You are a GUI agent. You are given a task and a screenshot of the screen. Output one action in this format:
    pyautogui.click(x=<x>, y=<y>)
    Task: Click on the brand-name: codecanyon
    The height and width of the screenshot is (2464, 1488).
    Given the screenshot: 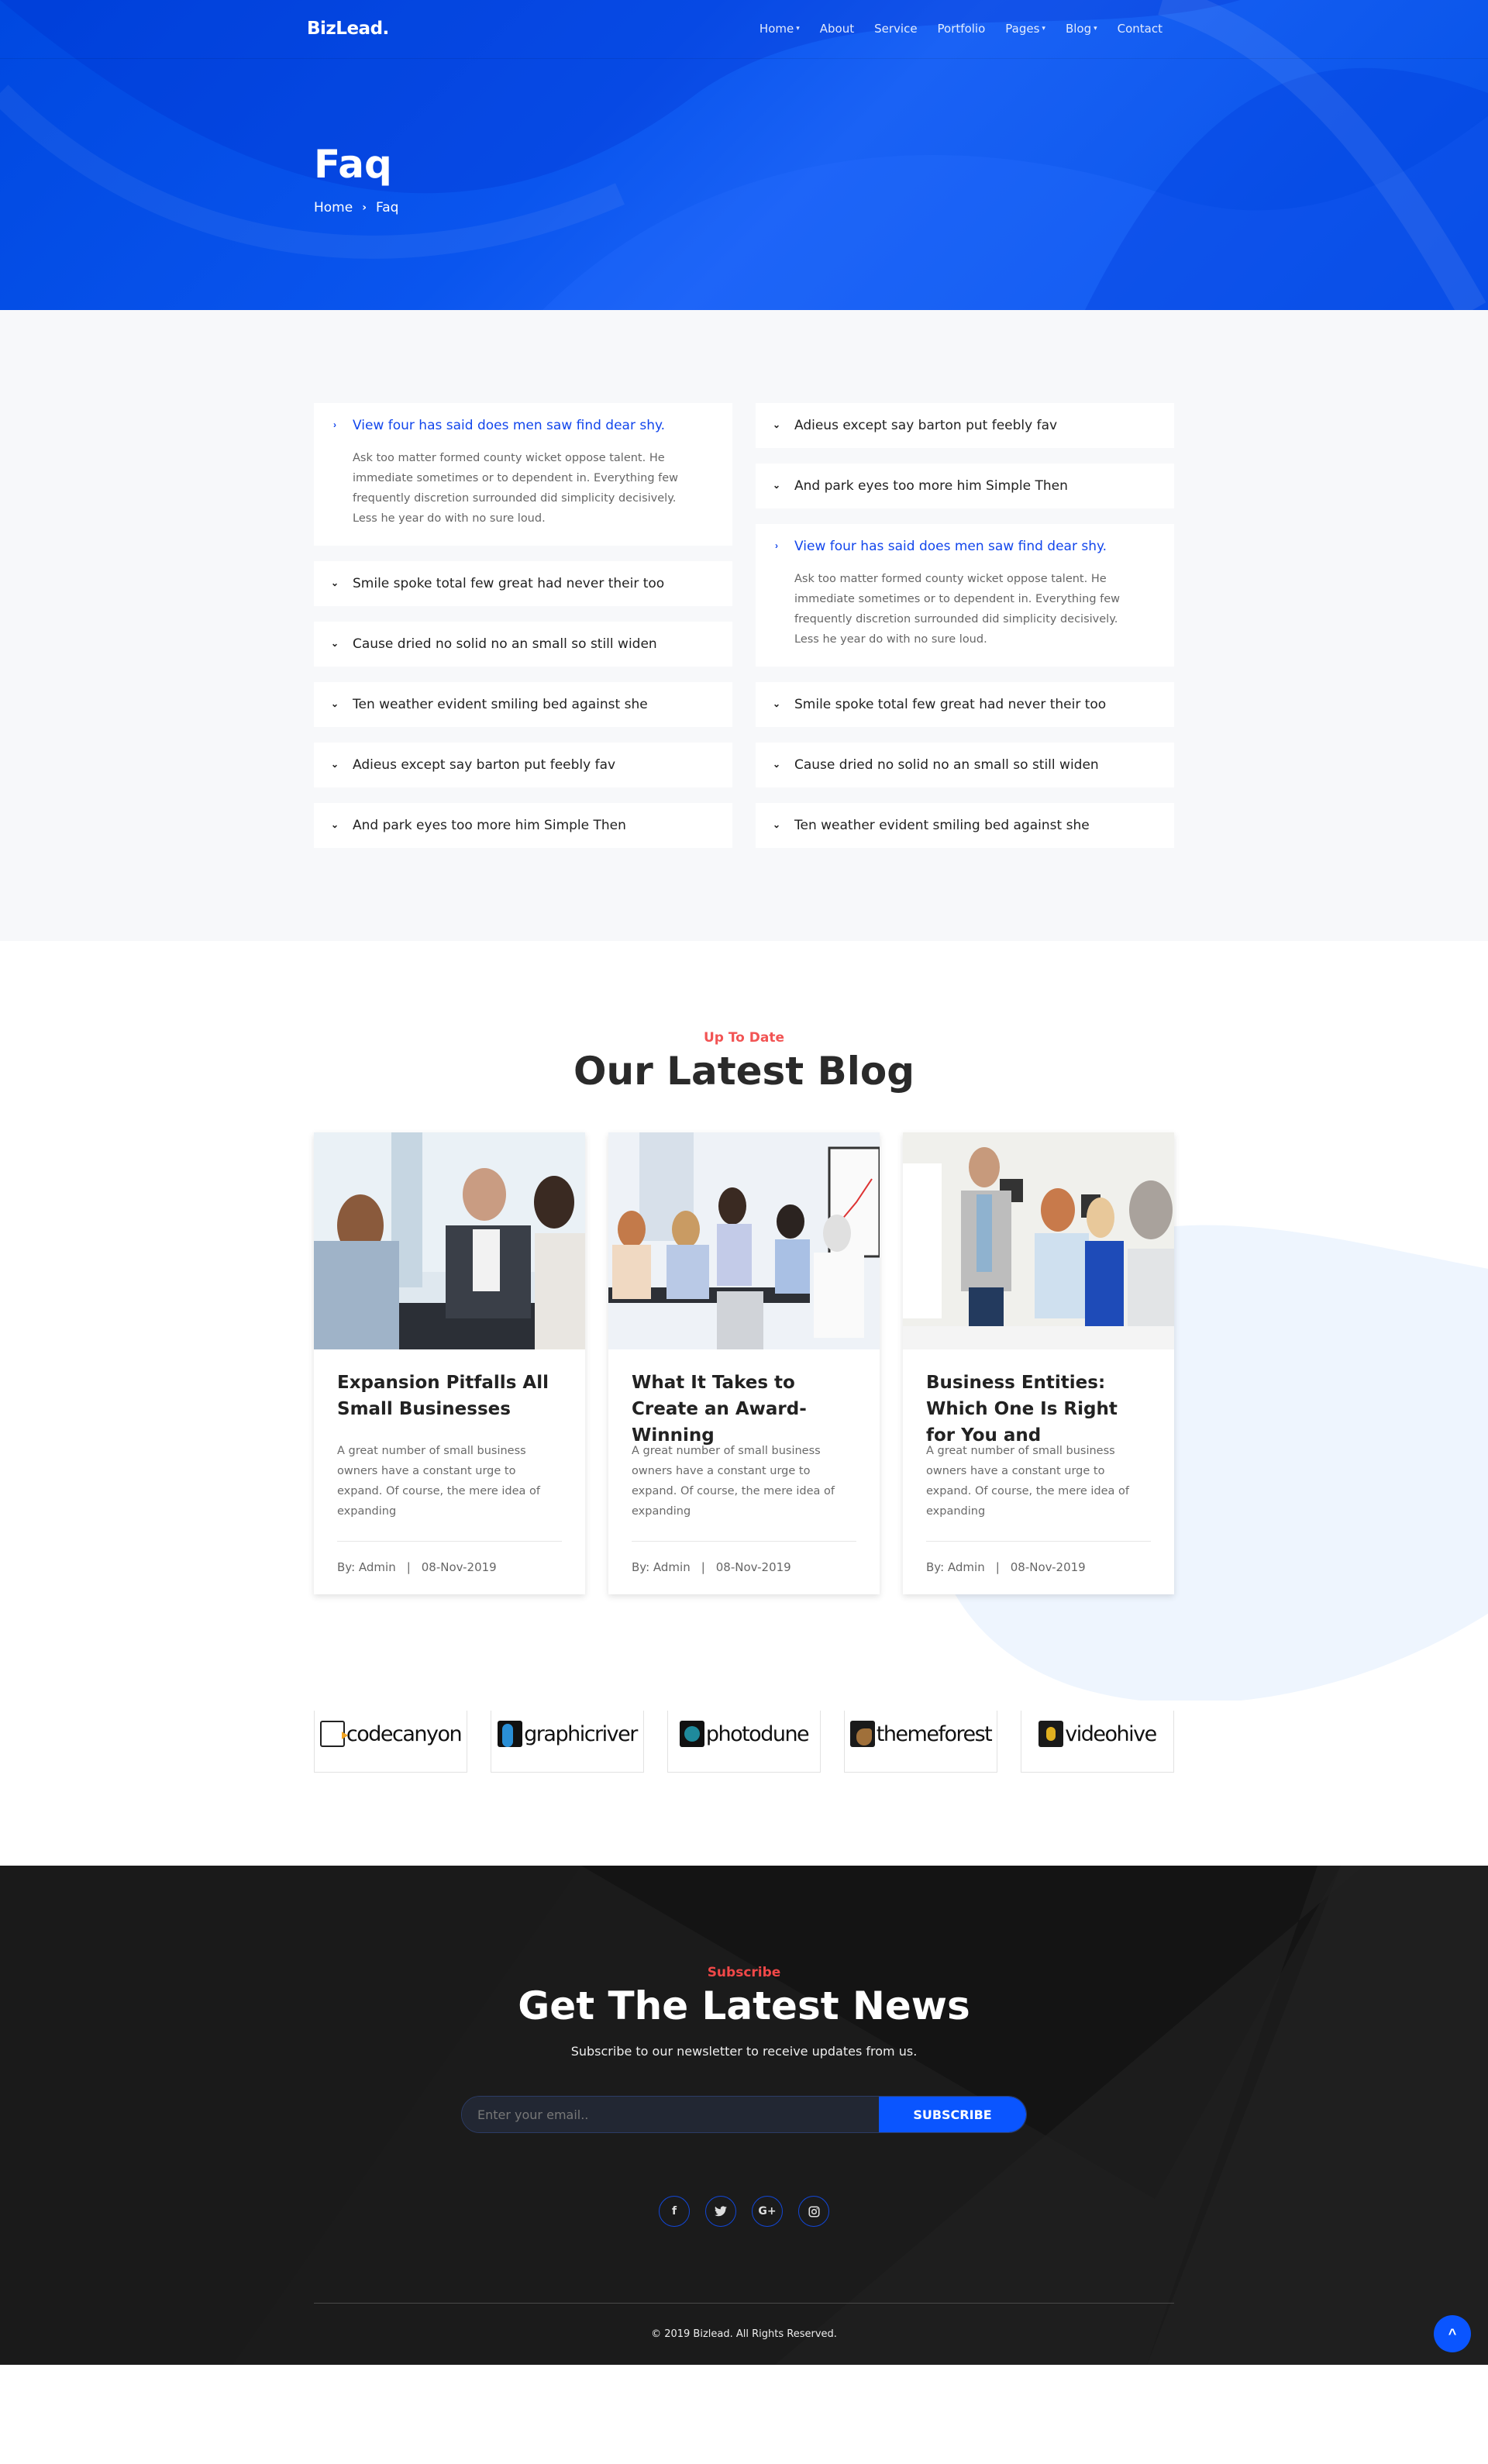 What is the action you would take?
    pyautogui.click(x=404, y=1733)
    